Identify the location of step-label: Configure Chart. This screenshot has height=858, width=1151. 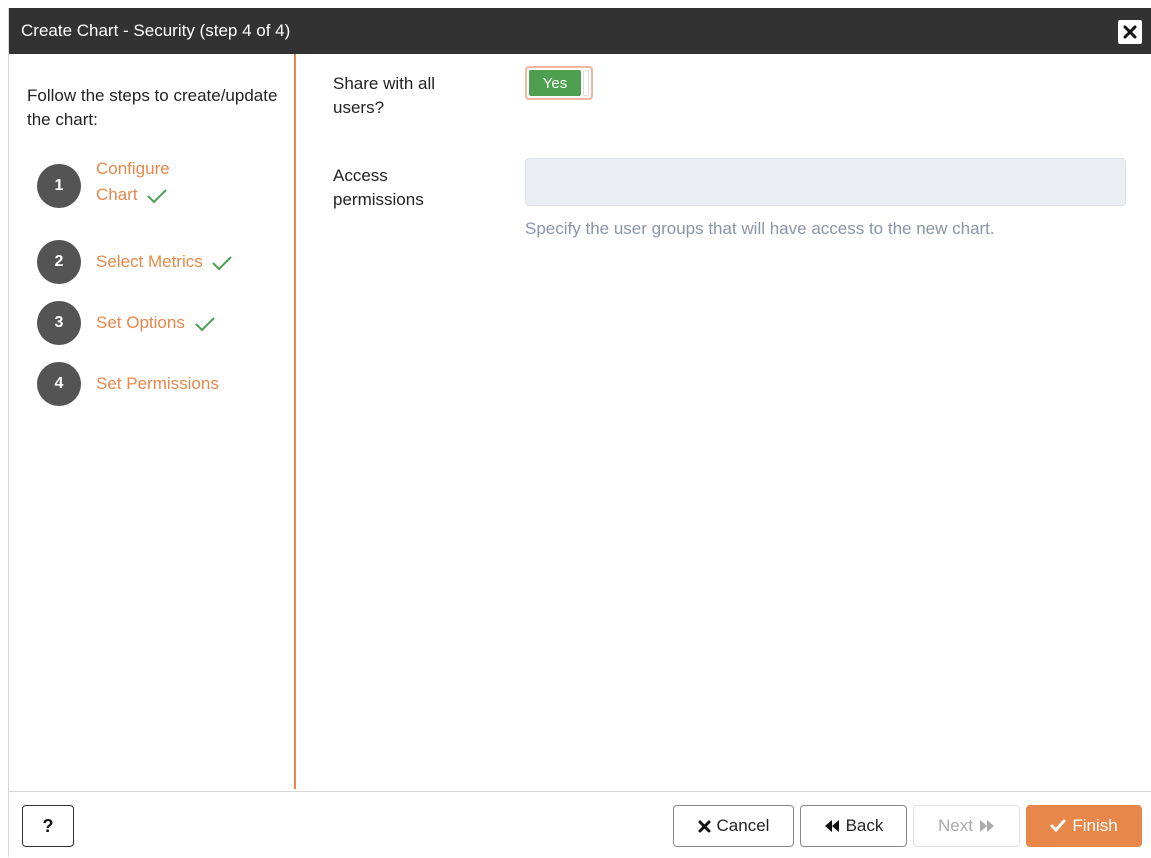
(133, 182).